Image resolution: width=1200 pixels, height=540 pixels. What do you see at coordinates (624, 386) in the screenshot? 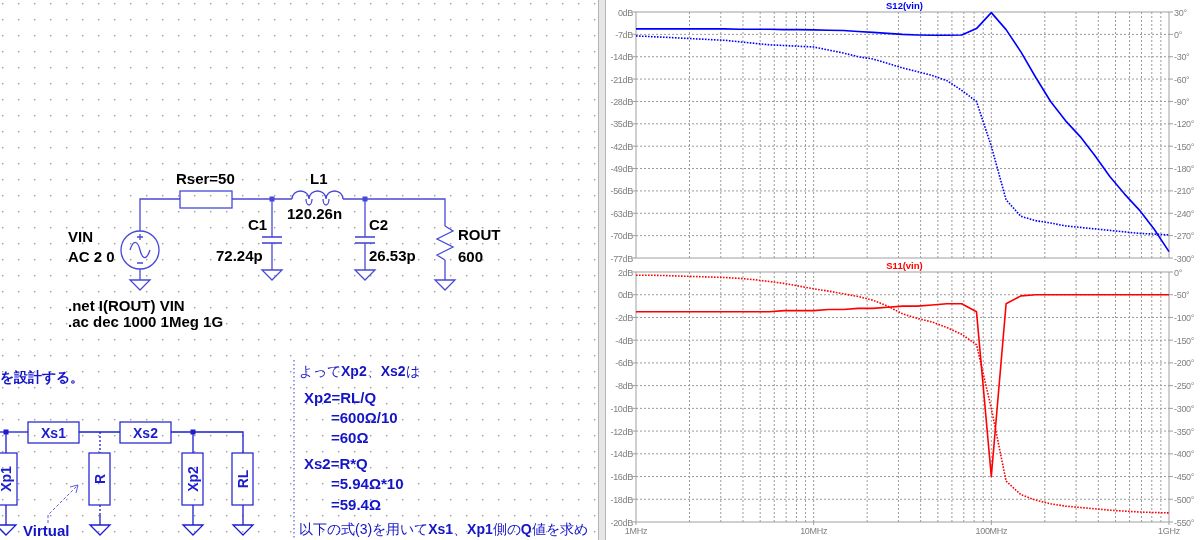
I see `axis-tick-label: -8dB` at bounding box center [624, 386].